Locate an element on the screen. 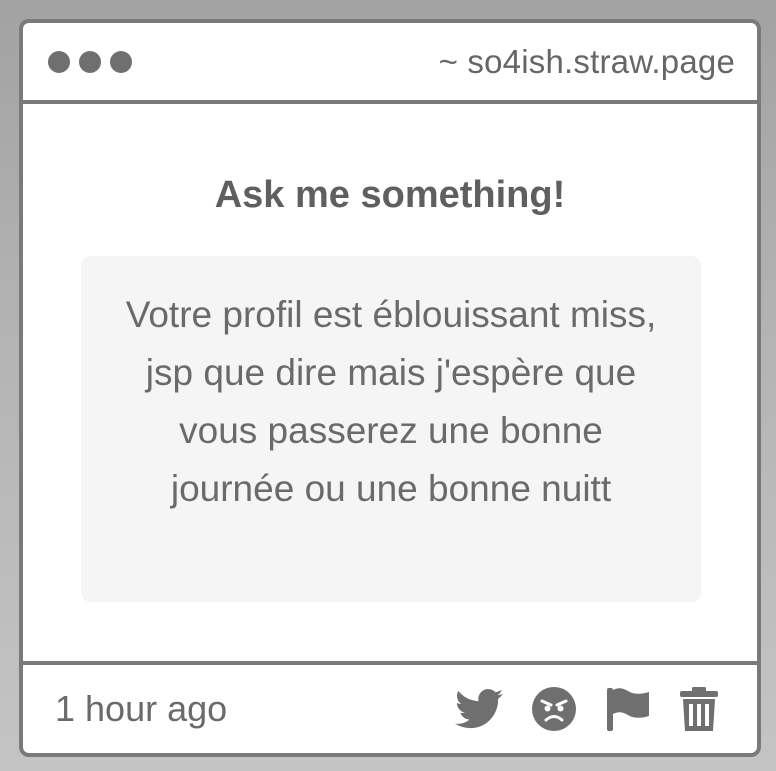 The width and height of the screenshot is (776, 771). angry-face-icon is located at coordinates (554, 709).